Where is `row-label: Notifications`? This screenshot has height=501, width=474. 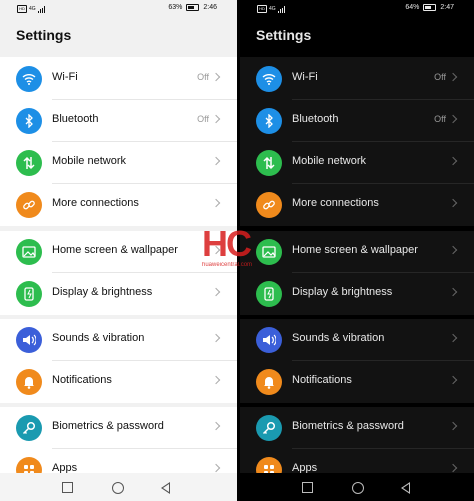 row-label: Notifications is located at coordinates (82, 380).